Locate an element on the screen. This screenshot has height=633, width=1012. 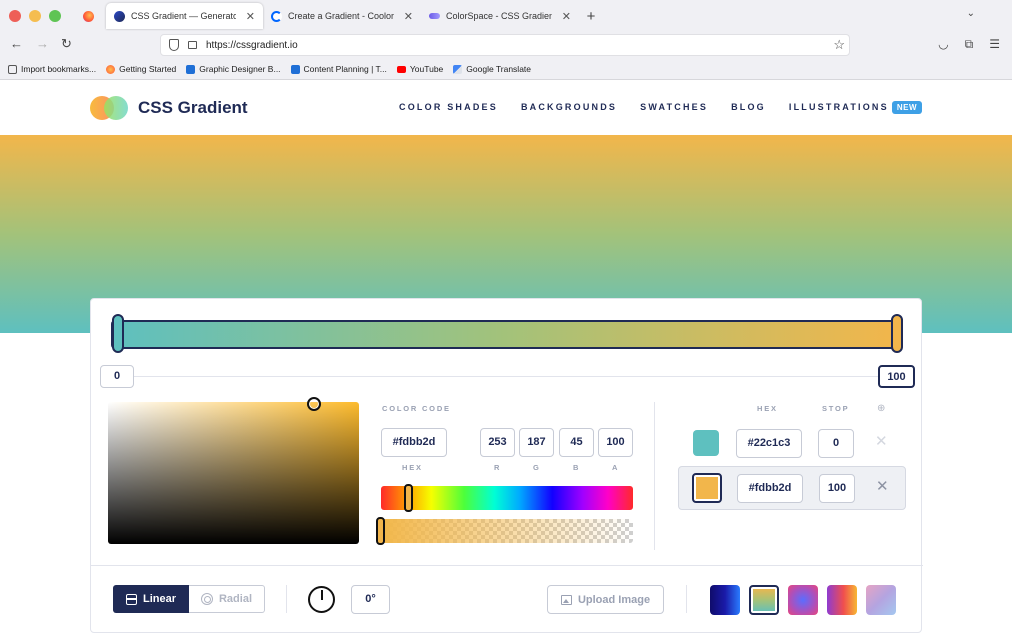
extensions-icon: ⧉ is located at coordinates (969, 44).